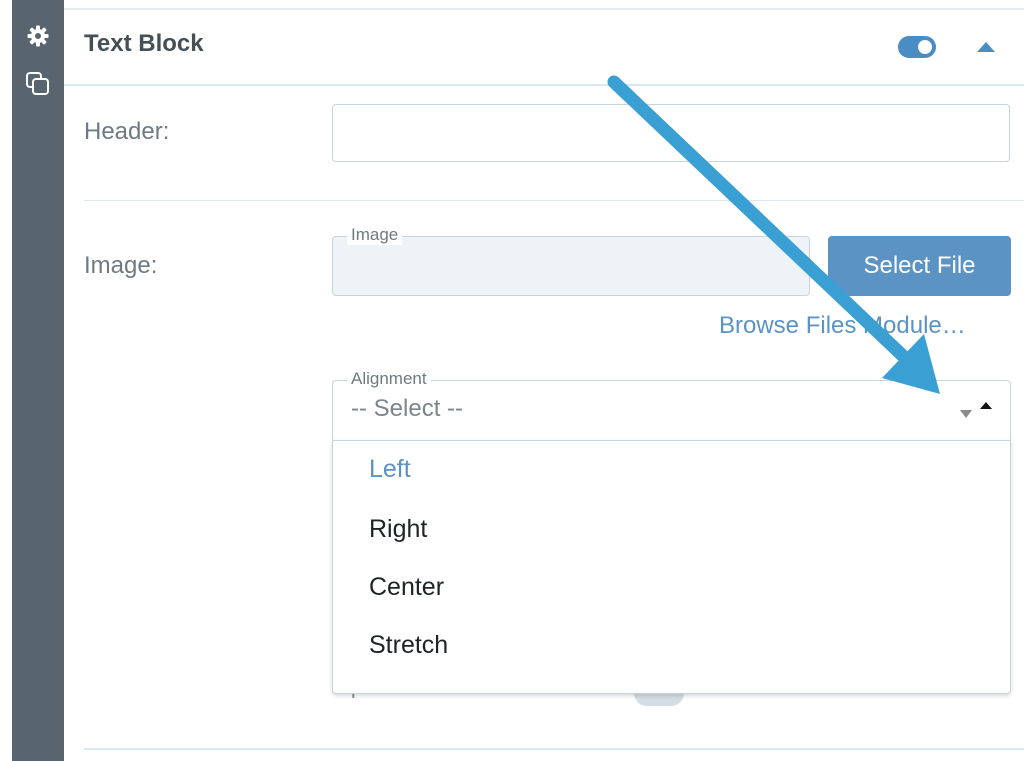 The width and height of the screenshot is (1024, 761). Describe the element at coordinates (554, 200) in the screenshot. I see `row-divider` at that location.